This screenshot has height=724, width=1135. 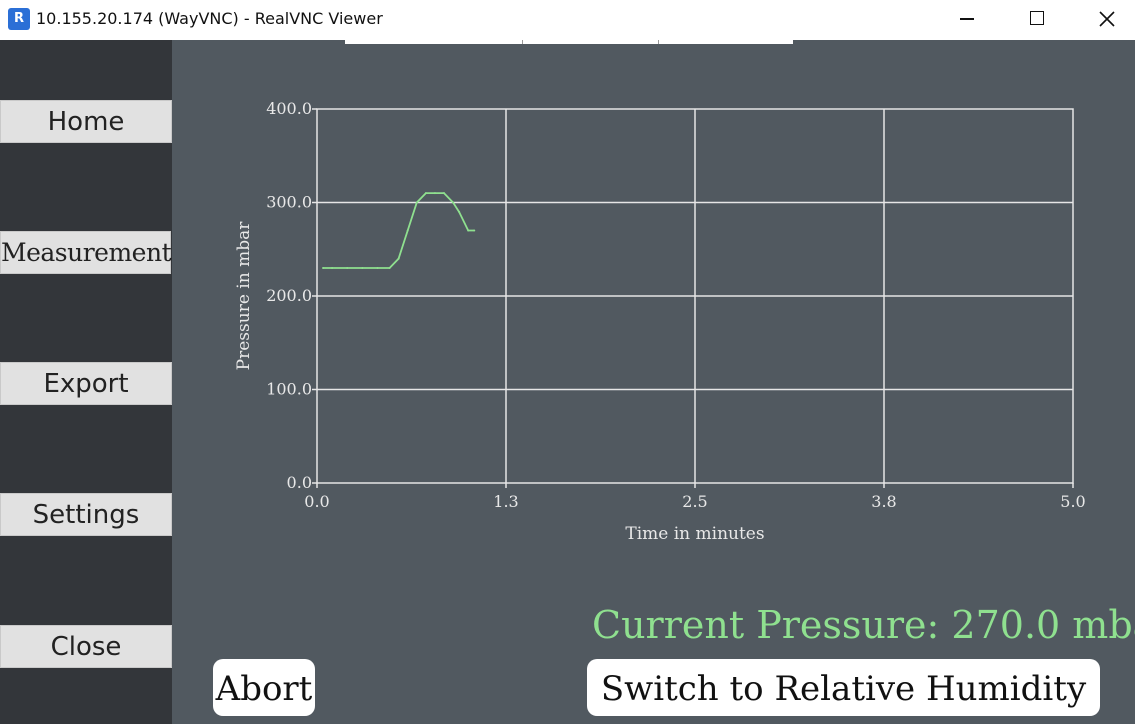 I want to click on close-window-button, so click(x=1103, y=19).